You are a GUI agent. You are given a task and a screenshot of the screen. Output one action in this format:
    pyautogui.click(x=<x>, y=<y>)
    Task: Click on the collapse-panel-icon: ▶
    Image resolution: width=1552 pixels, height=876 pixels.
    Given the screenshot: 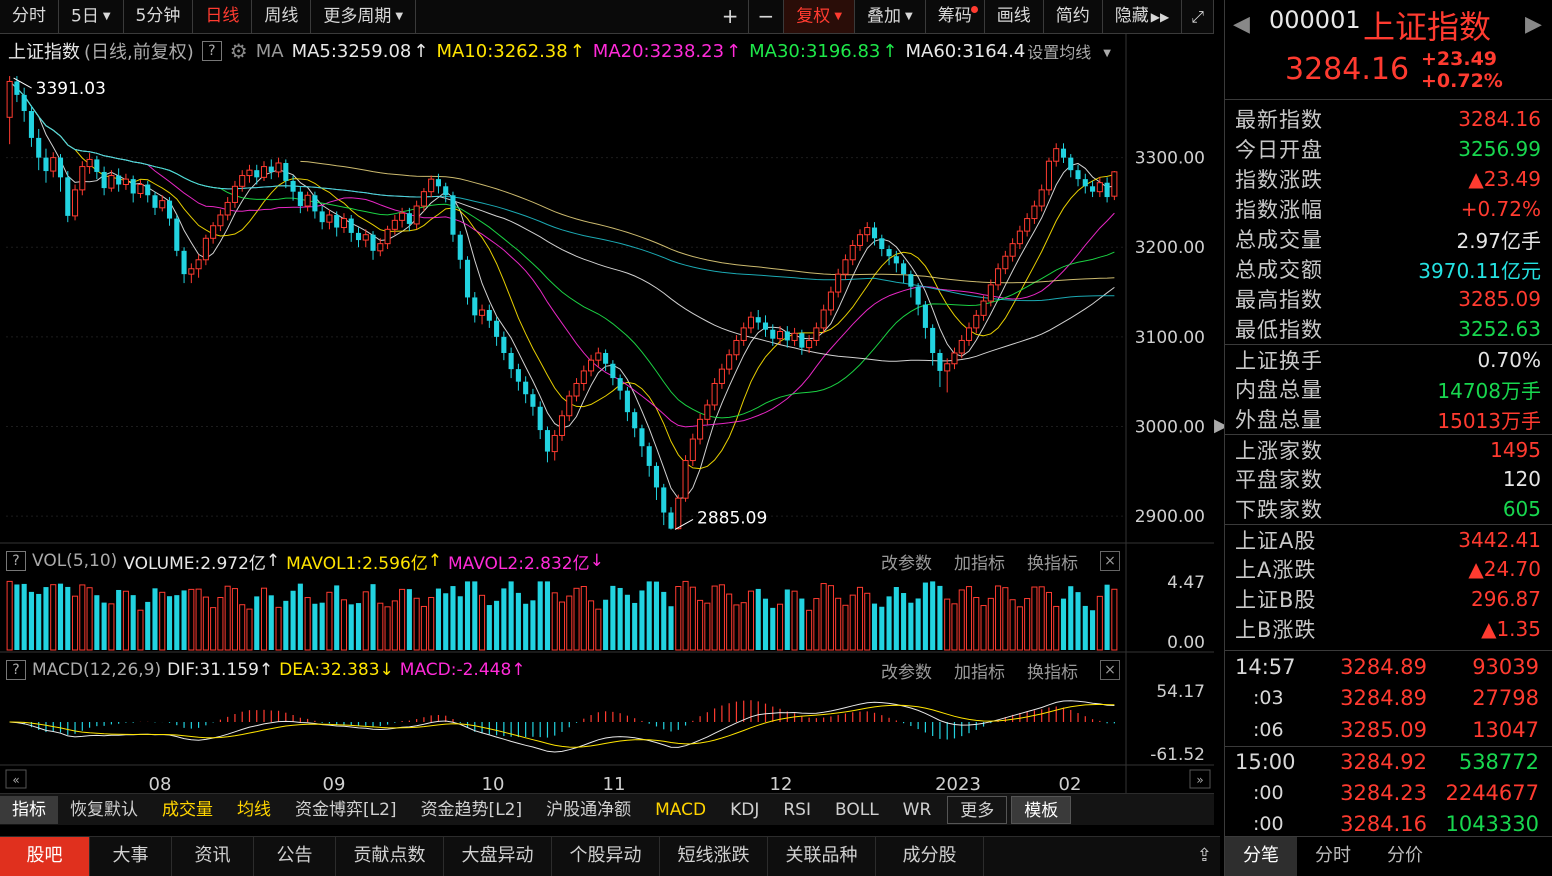 What is the action you would take?
    pyautogui.click(x=1221, y=433)
    